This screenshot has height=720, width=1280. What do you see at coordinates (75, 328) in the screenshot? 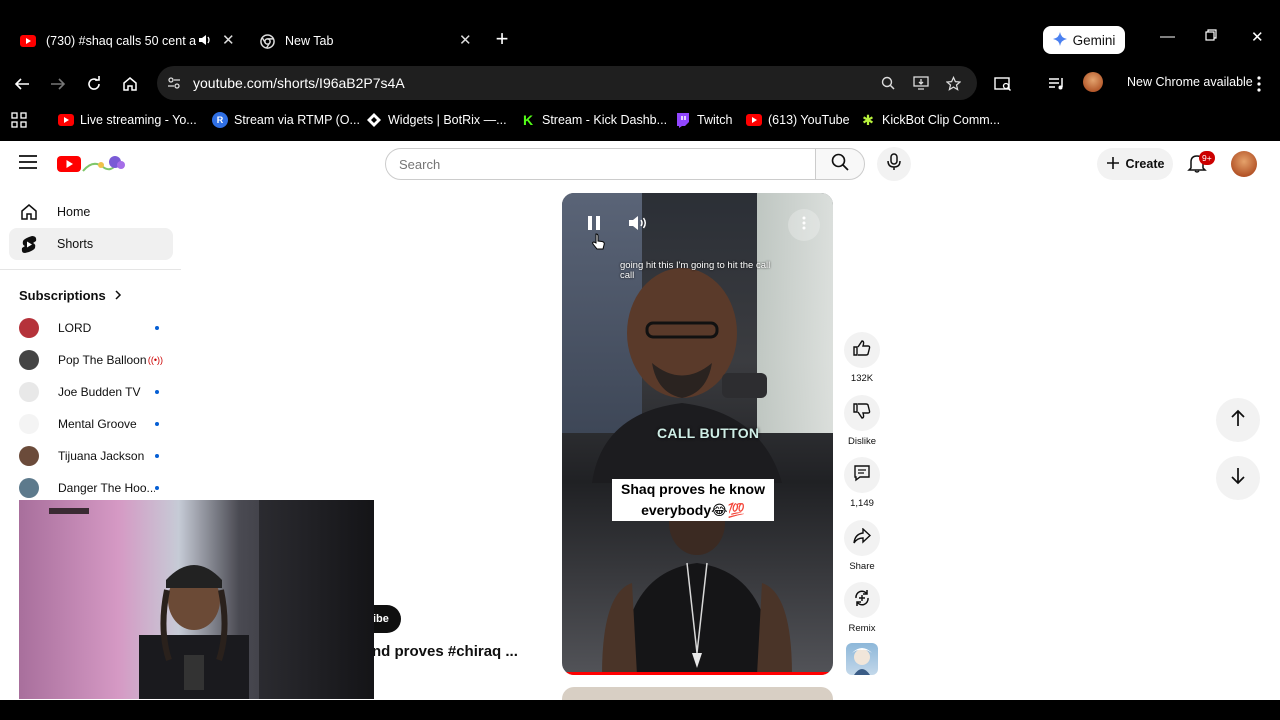
I see `channel-name: LORD` at bounding box center [75, 328].